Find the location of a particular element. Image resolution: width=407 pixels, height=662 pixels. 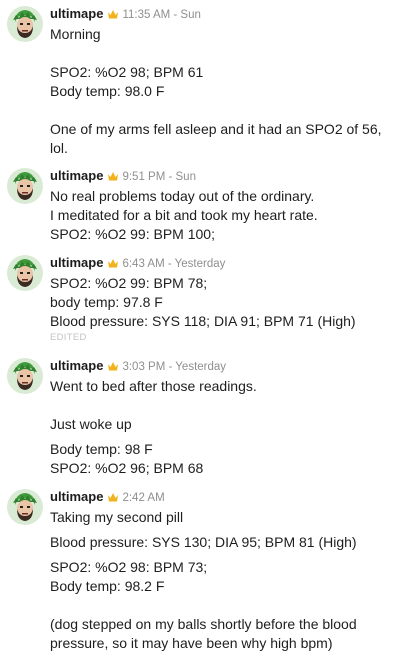

message-header: ultimape 3:03 PM - Yesterday is located at coordinates (138, 366).